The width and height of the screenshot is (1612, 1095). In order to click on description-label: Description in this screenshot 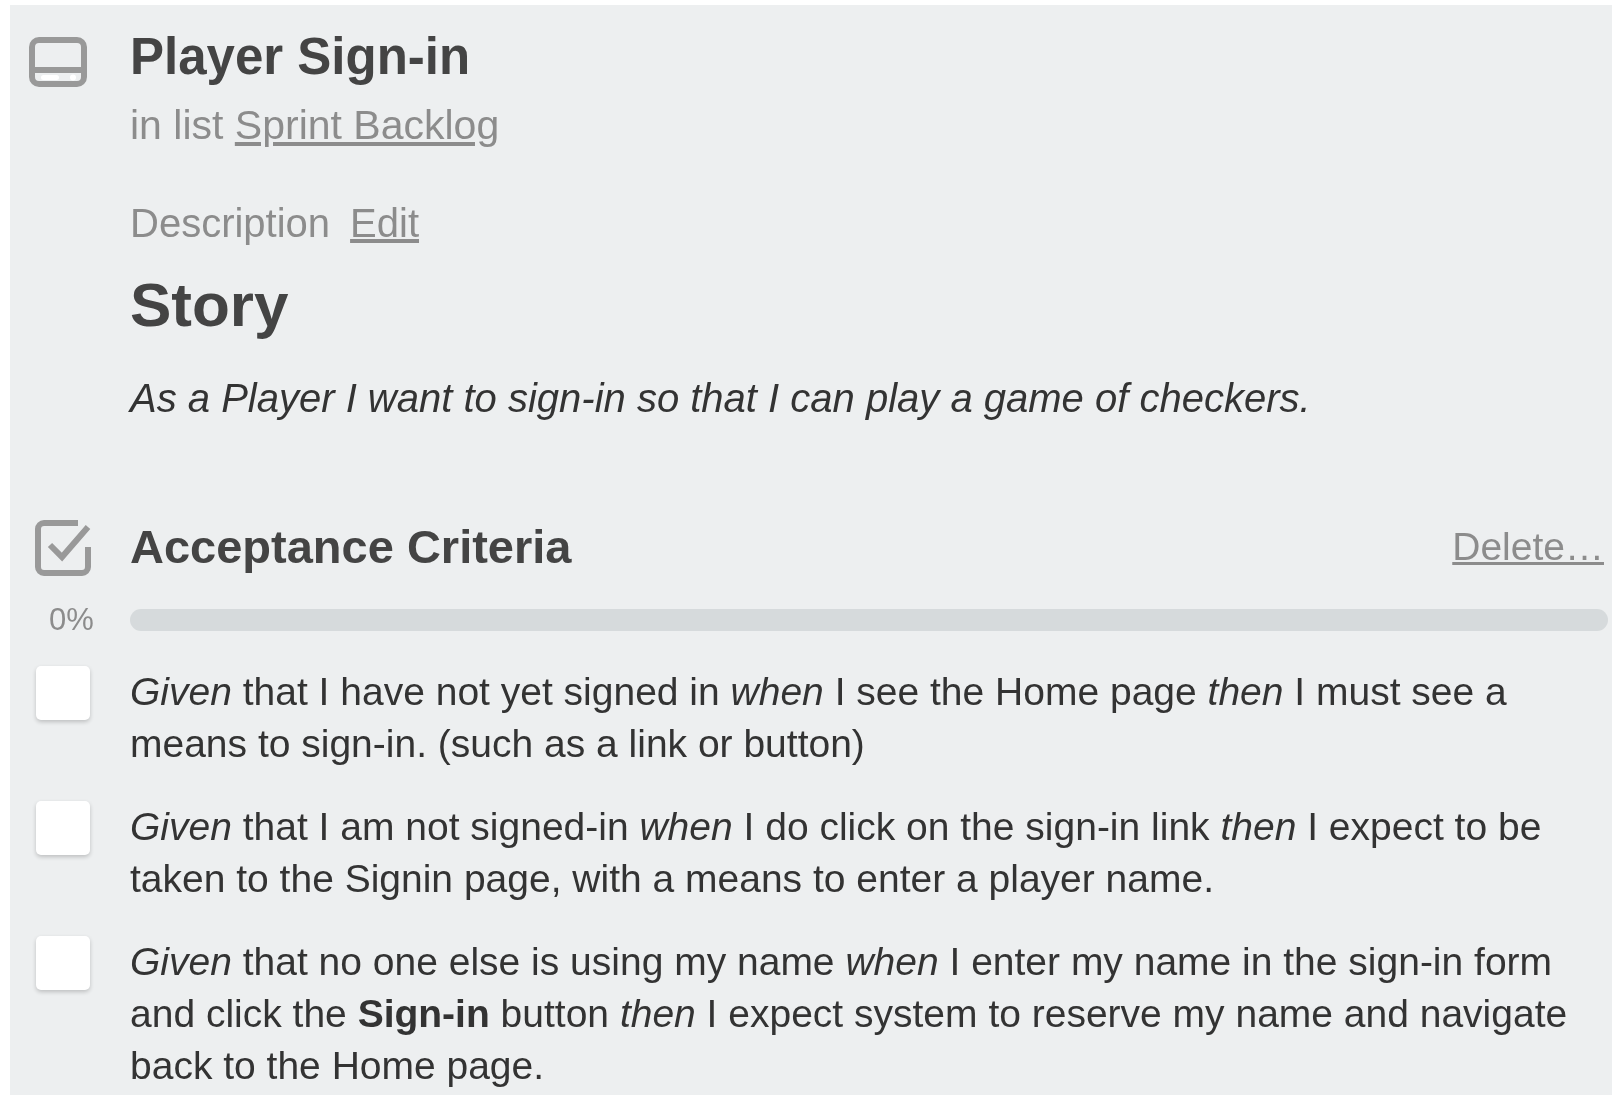, I will do `click(230, 223)`.